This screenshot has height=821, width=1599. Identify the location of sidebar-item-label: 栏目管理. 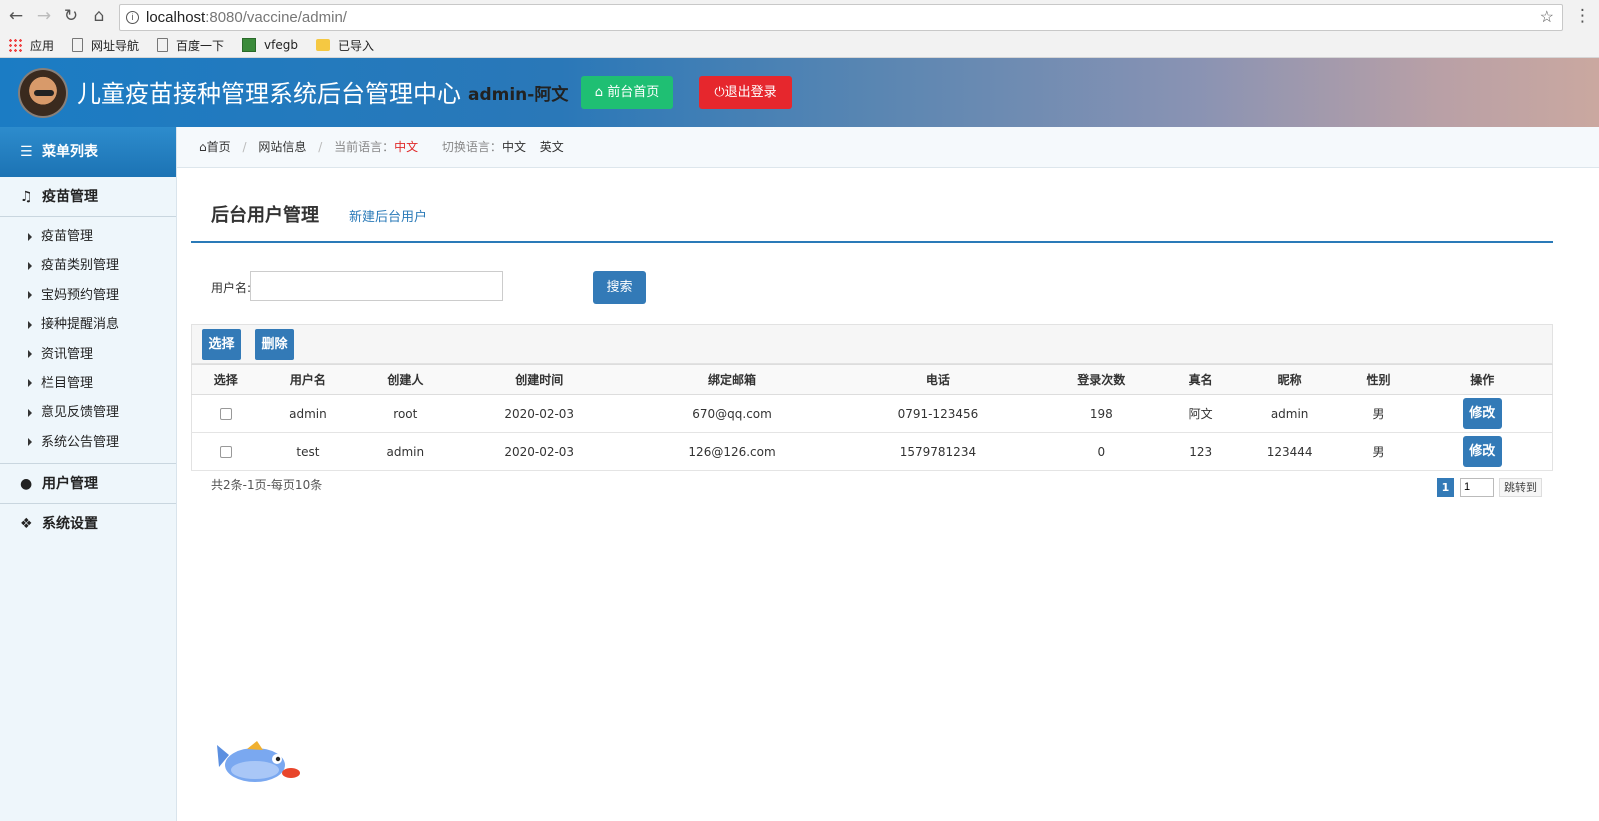
(67, 383).